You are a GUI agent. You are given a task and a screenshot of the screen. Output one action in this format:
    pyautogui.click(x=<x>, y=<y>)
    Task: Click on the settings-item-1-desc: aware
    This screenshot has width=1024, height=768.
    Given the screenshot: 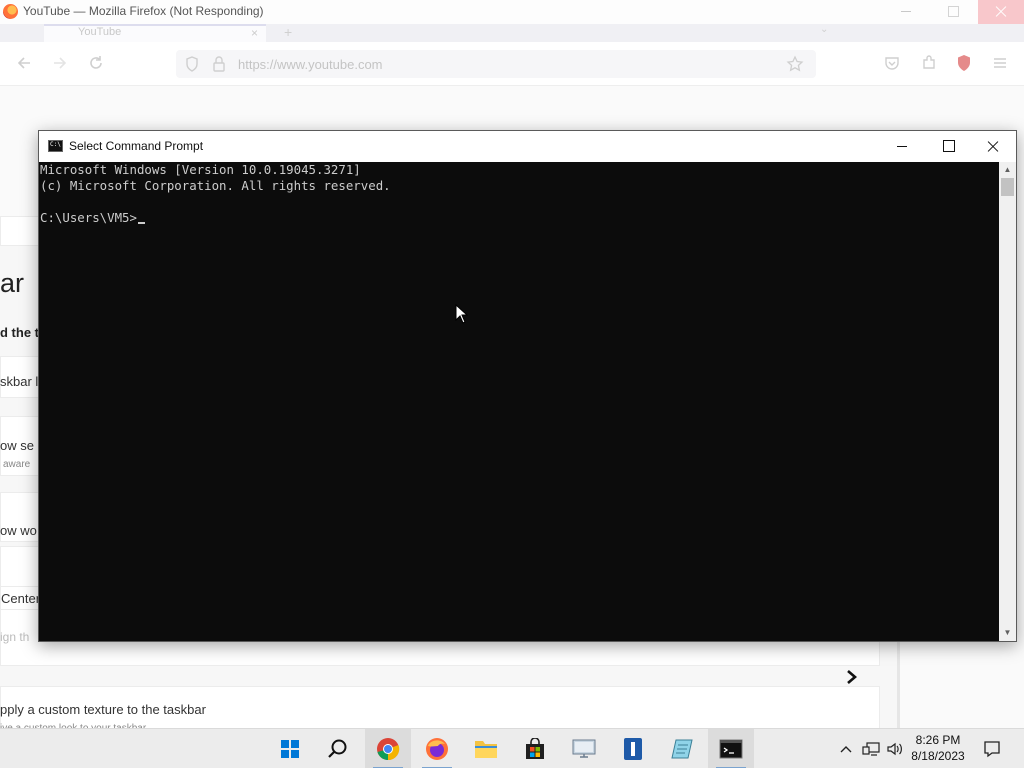 What is the action you would take?
    pyautogui.click(x=17, y=464)
    